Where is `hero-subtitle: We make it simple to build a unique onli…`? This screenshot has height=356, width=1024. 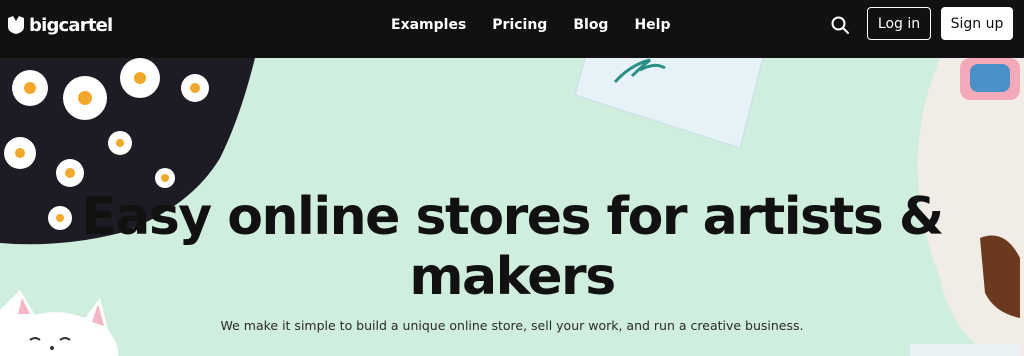
hero-subtitle: We make it simple to build a unique onli… is located at coordinates (512, 325).